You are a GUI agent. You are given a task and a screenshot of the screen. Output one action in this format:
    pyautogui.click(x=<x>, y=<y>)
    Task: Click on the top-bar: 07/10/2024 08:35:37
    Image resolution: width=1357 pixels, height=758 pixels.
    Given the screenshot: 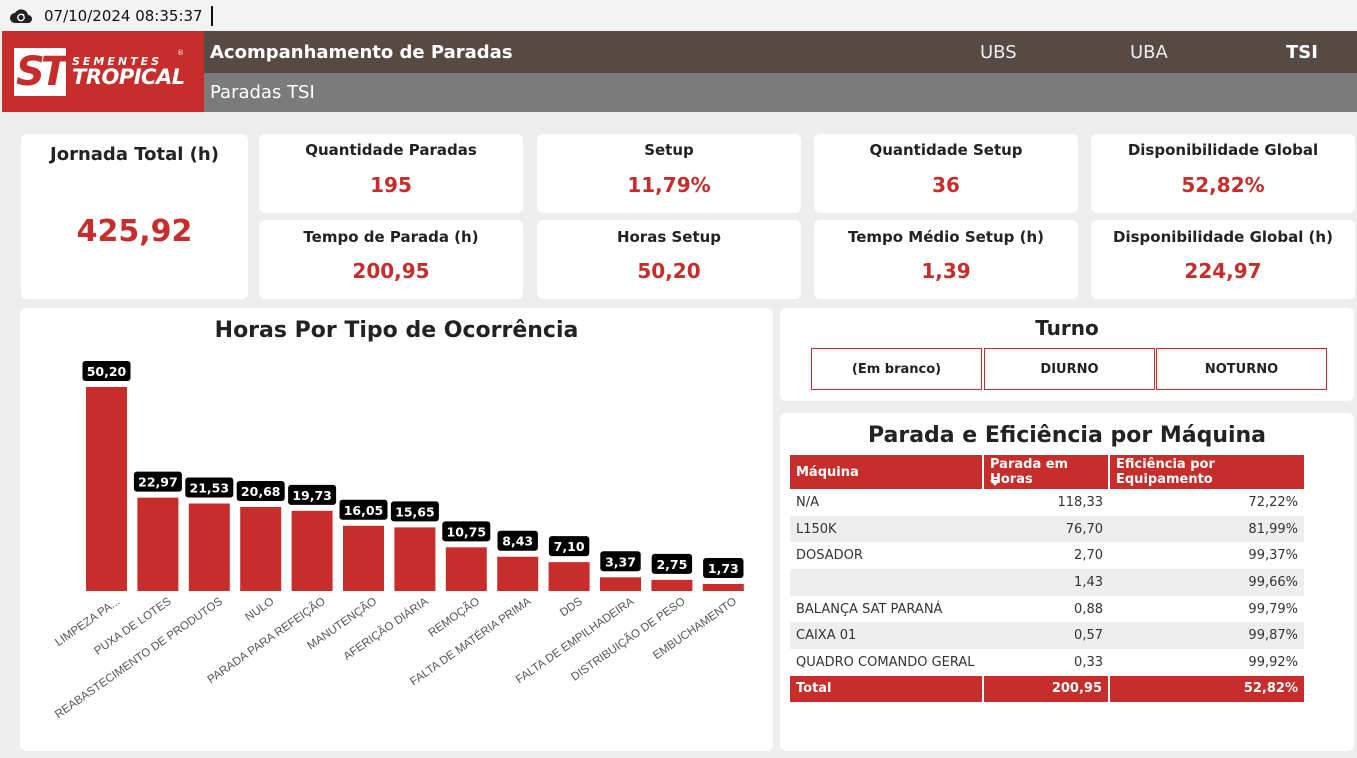 What is the action you would take?
    pyautogui.click(x=678, y=15)
    